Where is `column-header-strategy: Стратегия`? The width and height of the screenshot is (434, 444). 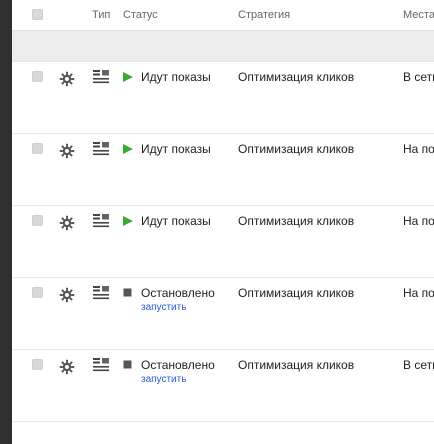 column-header-strategy: Стратегия is located at coordinates (264, 15).